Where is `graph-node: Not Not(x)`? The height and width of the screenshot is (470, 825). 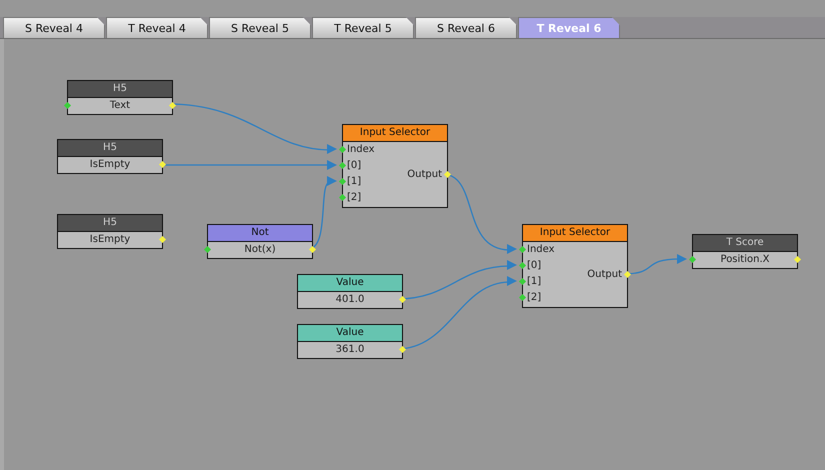 graph-node: Not Not(x) is located at coordinates (260, 241).